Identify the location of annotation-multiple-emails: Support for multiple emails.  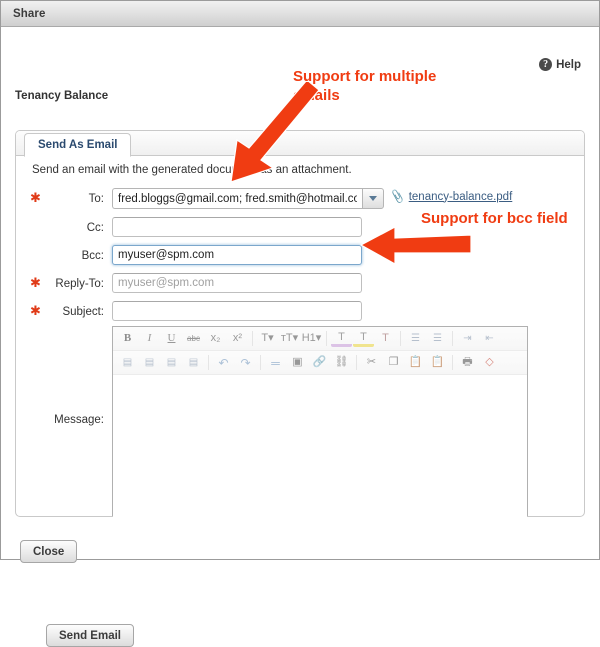
(365, 86).